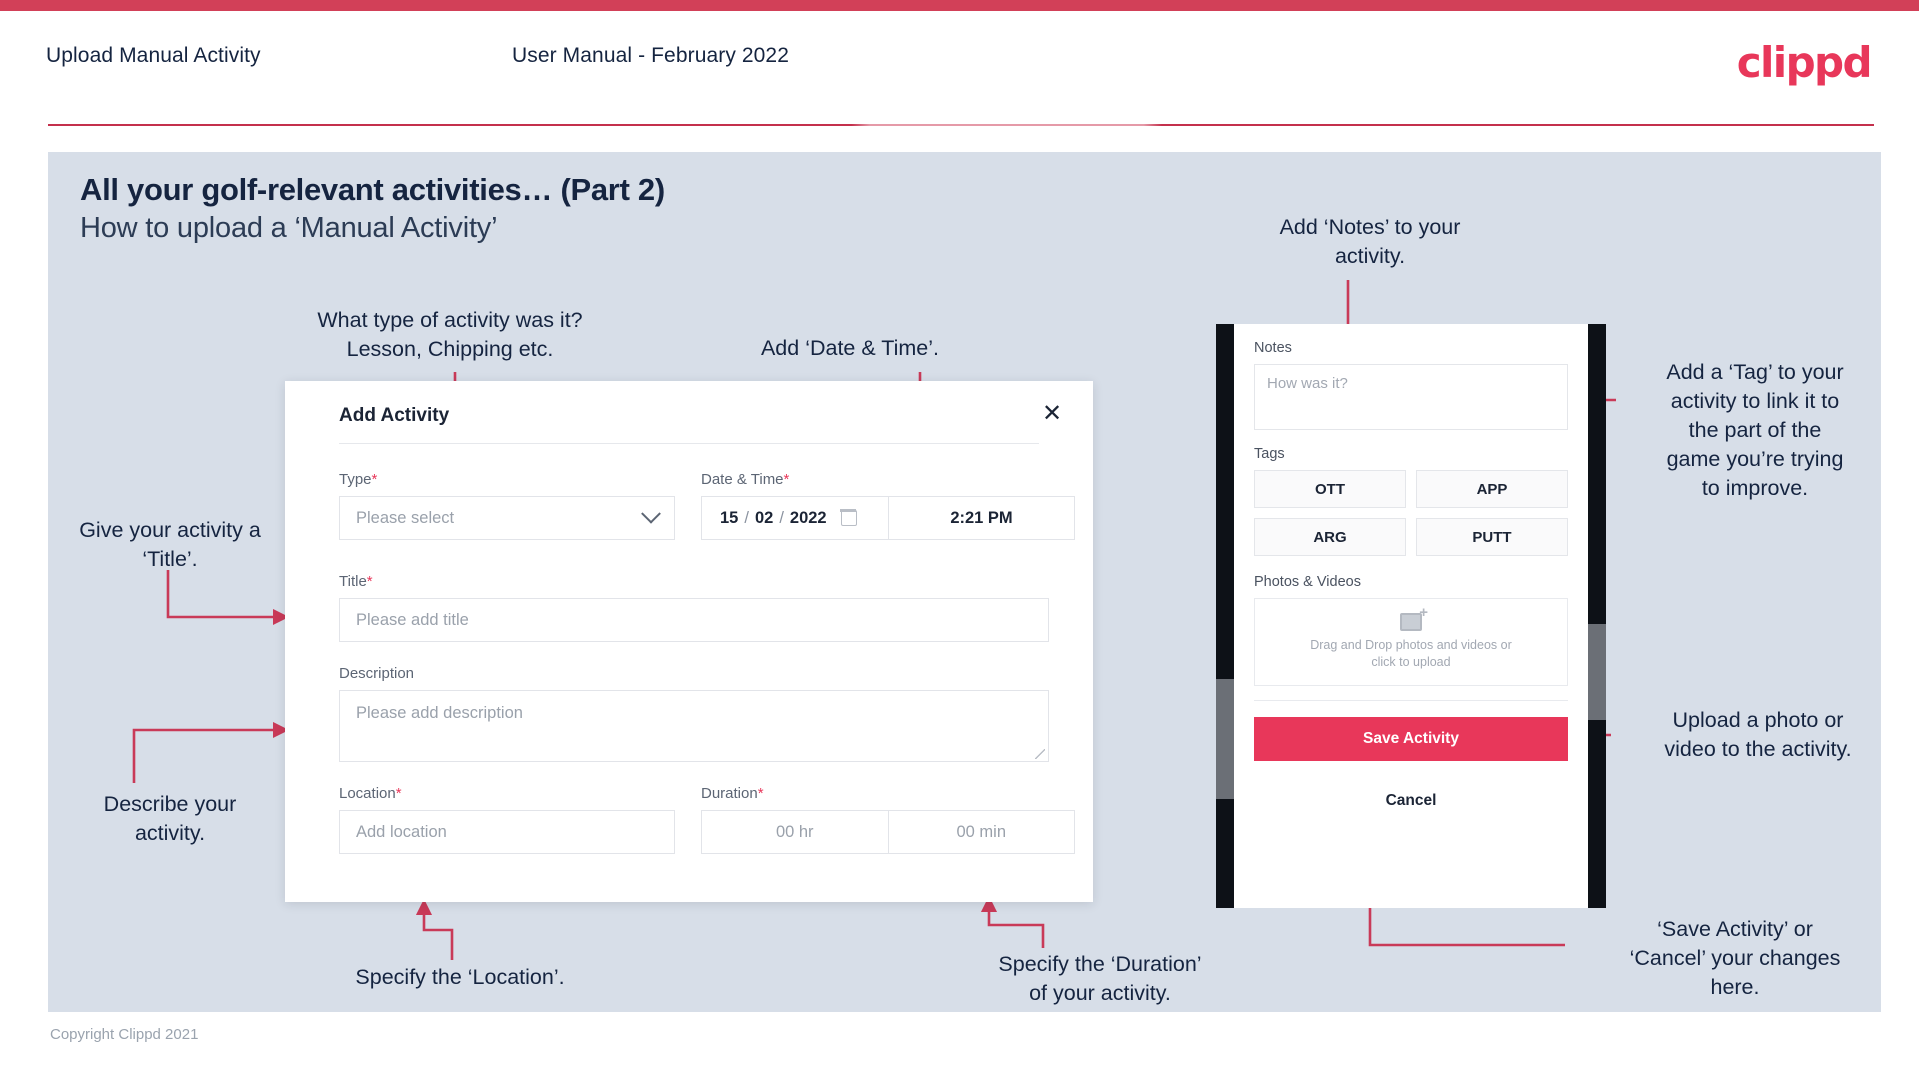 This screenshot has width=1919, height=1079. I want to click on close-icon: ✕, so click(1052, 414).